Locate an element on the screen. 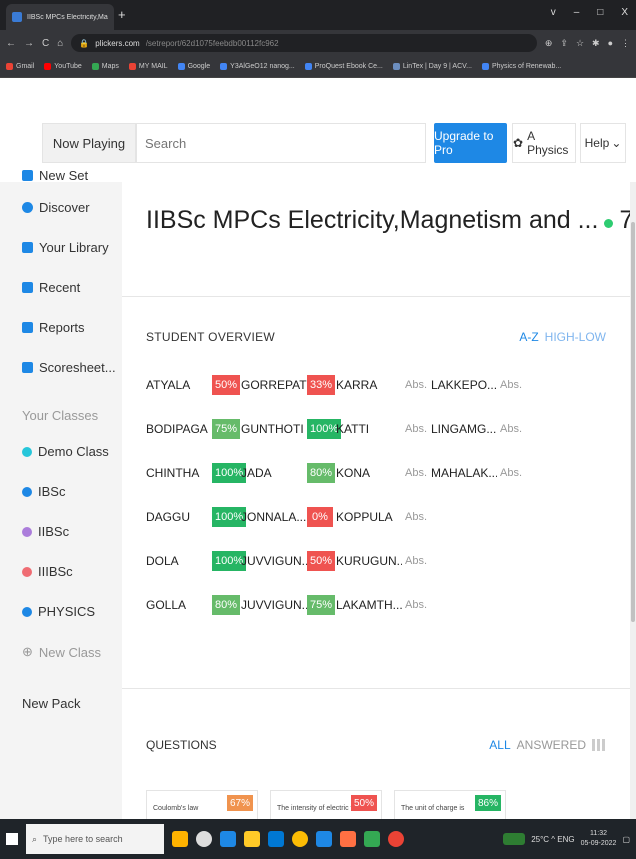 Image resolution: width=636 pixels, height=859 pixels. class-physics: PHYSICS is located at coordinates (58, 611).